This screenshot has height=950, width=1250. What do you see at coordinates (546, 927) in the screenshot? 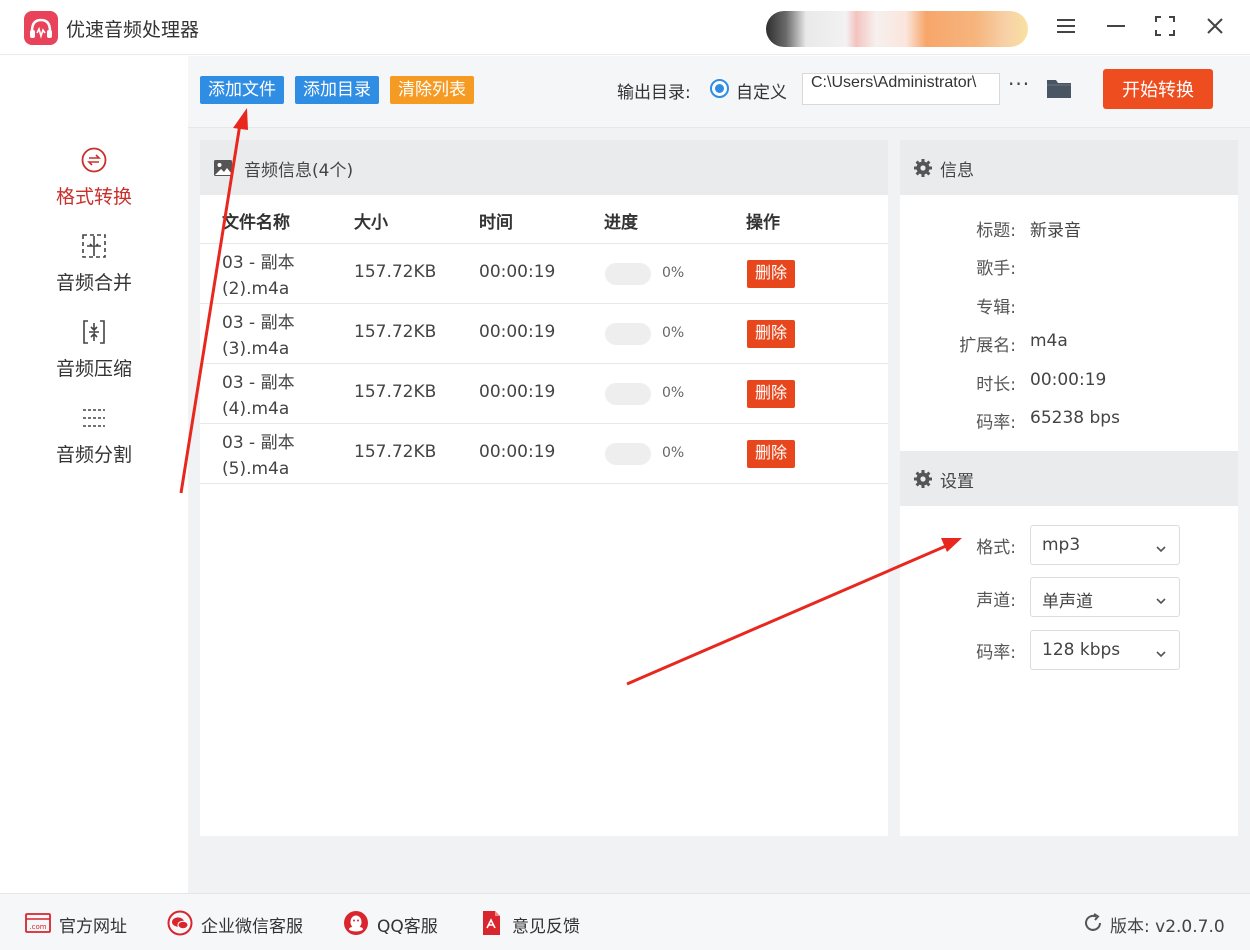
I see `feedback-label: 意见反馈` at bounding box center [546, 927].